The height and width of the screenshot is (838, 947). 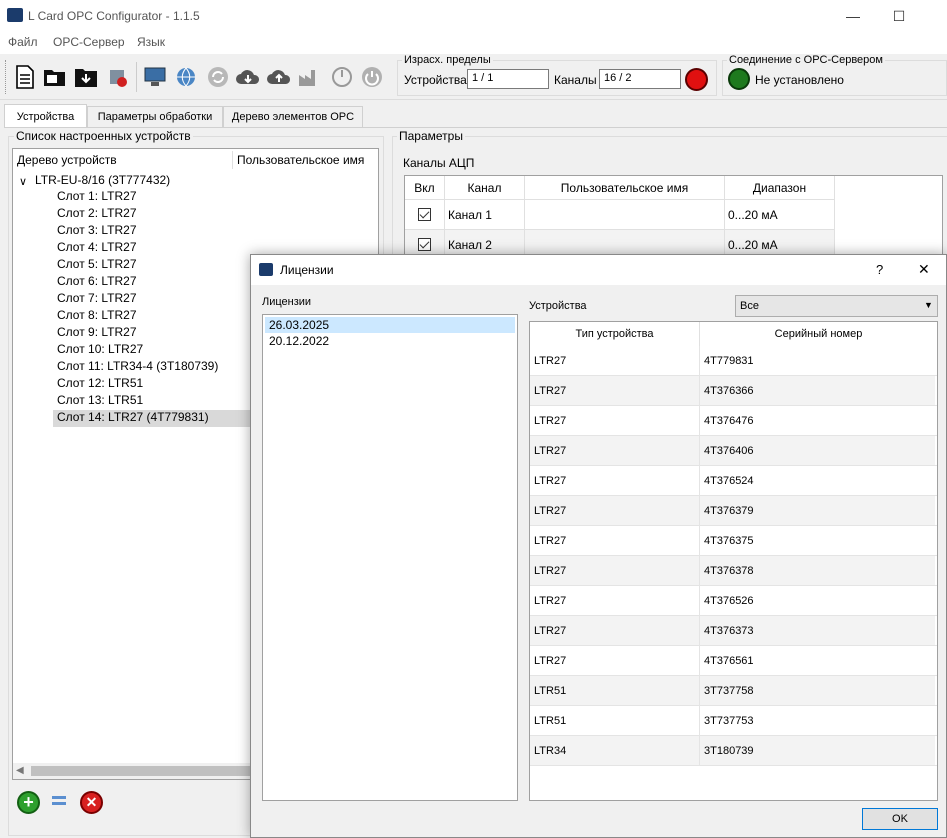 What do you see at coordinates (25, 77) in the screenshot?
I see `new-file-icon` at bounding box center [25, 77].